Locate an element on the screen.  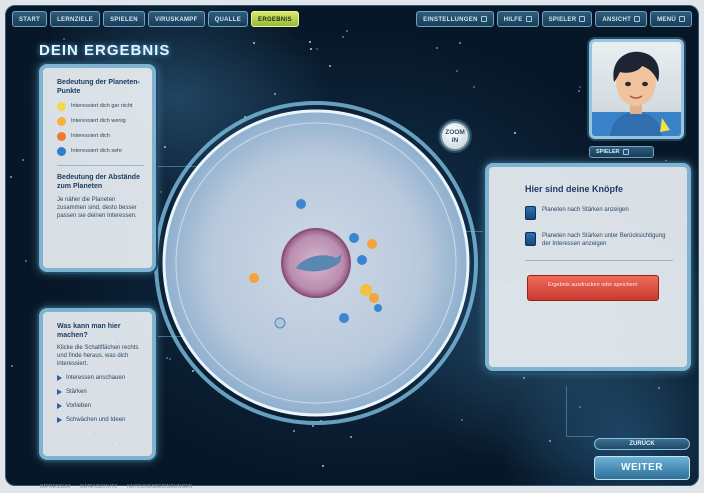
player-button-label: SPIELER is located at coordinates (608, 152).